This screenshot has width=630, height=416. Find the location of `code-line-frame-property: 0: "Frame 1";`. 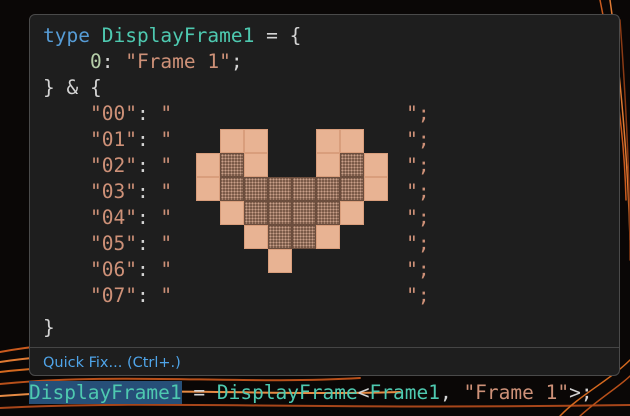

code-line-frame-property: 0: "Frame 1"; is located at coordinates (143, 62).